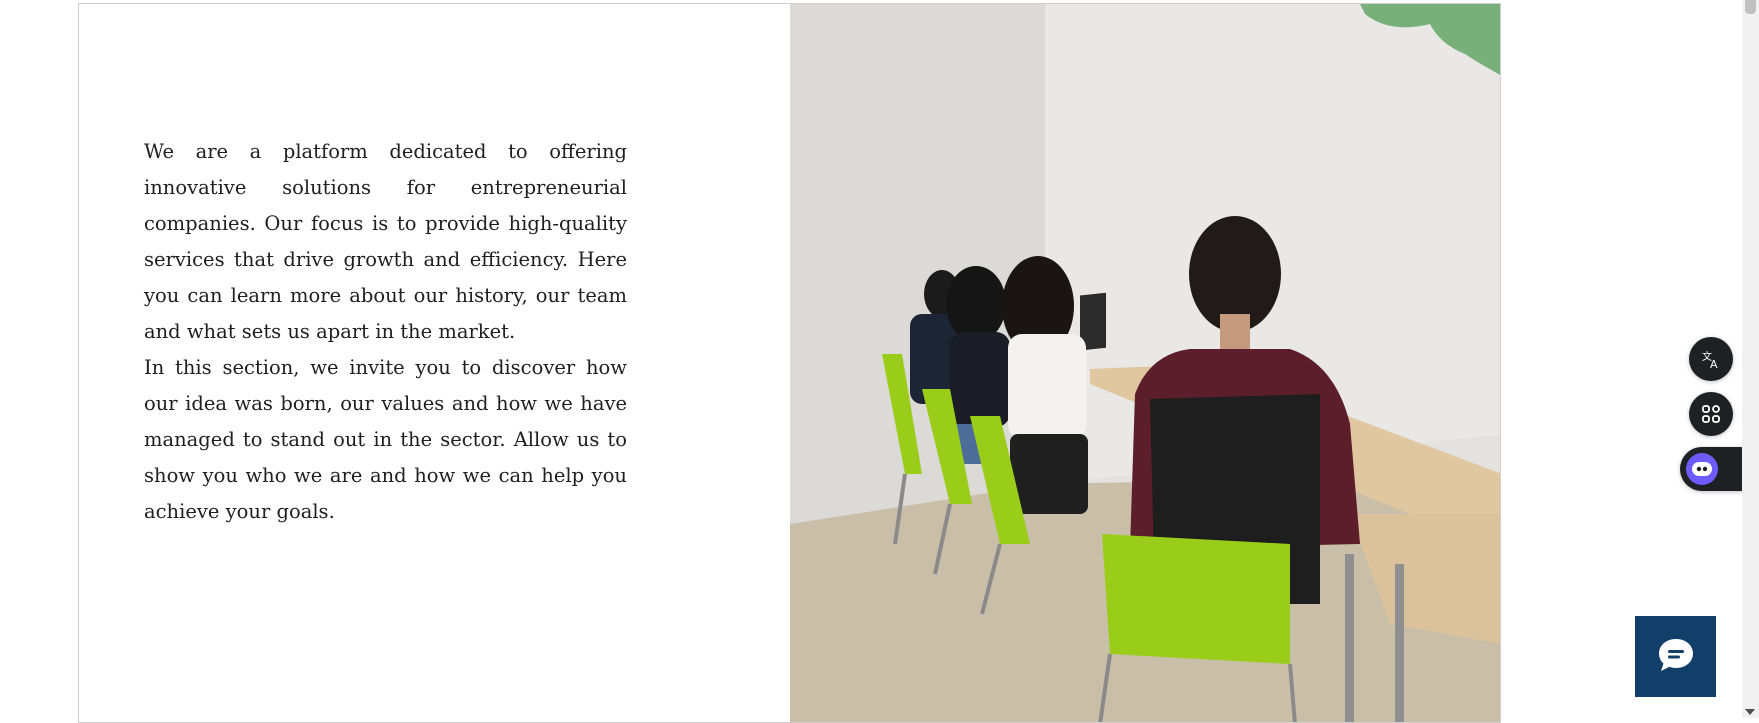 This screenshot has width=1759, height=723. Describe the element at coordinates (1750, 7) in the screenshot. I see `scrollbar-thumb` at that location.